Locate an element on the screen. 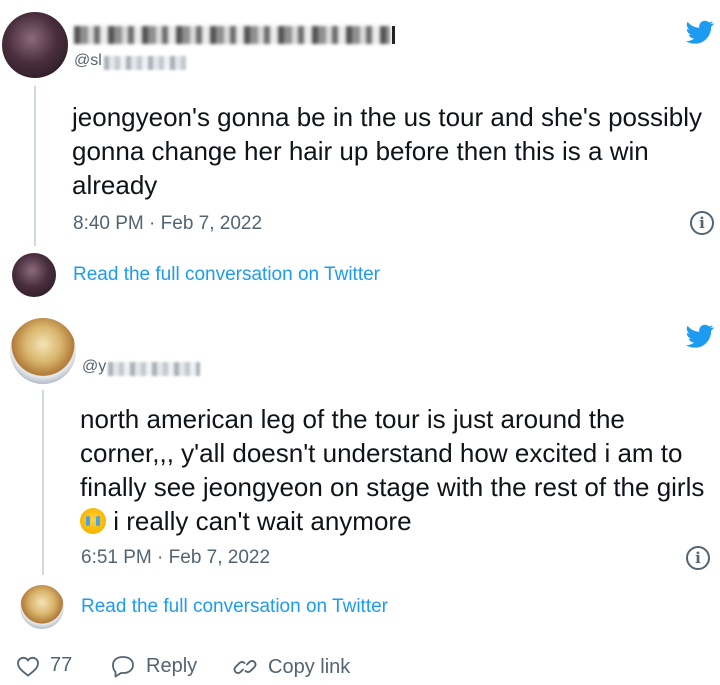 Image resolution: width=720 pixels, height=685 pixels. user-handle: @sl is located at coordinates (88, 61).